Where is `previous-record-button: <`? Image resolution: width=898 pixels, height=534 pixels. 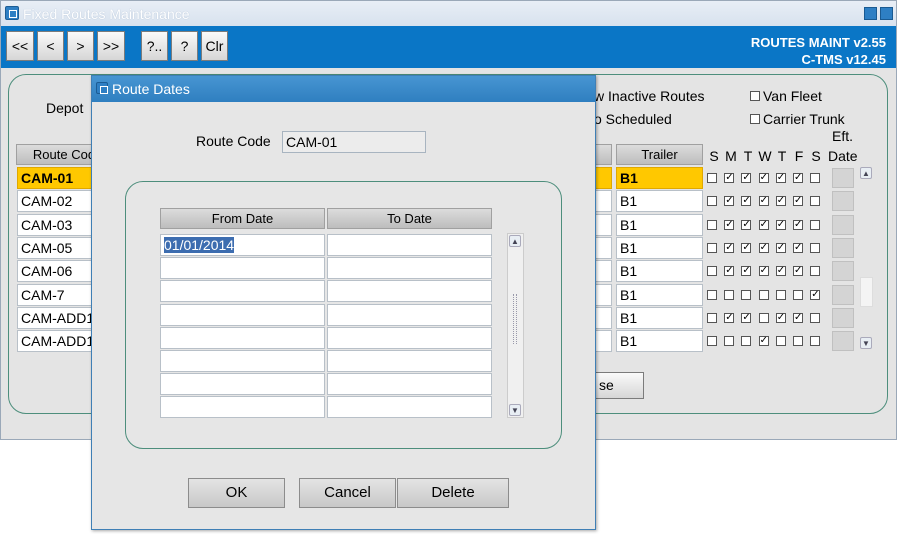
previous-record-button: < is located at coordinates (50, 46).